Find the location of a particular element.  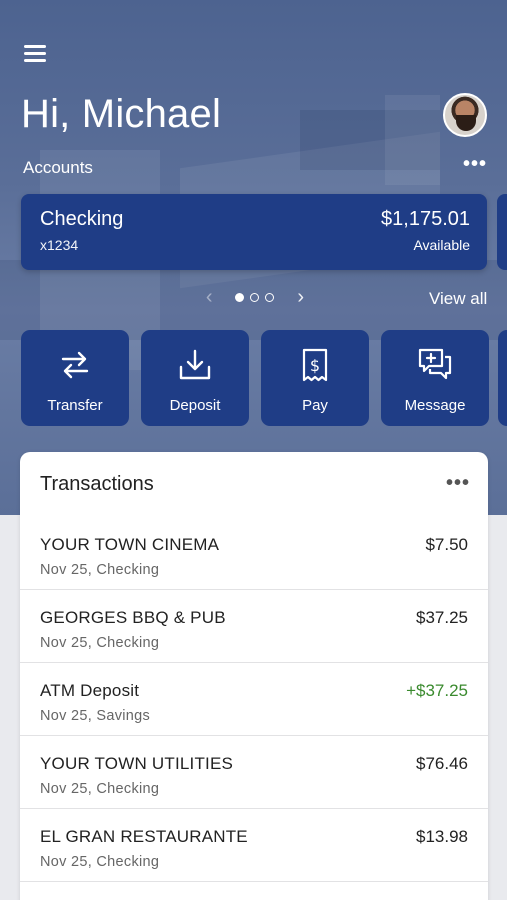

transaction-amount: $37.25 is located at coordinates (442, 617).